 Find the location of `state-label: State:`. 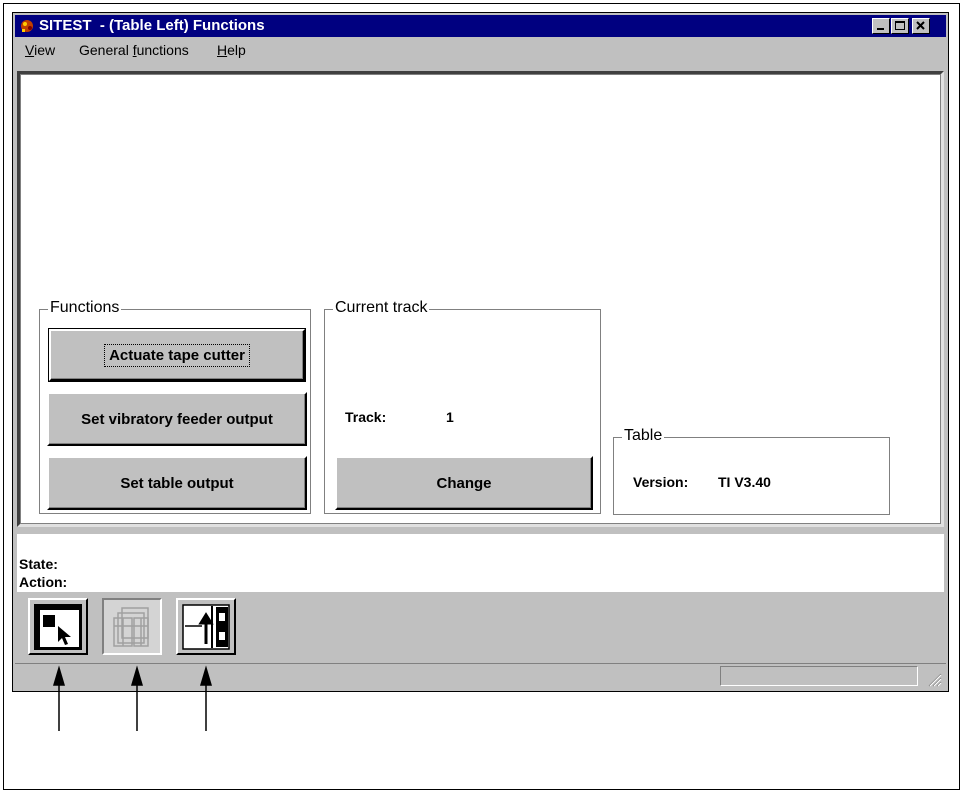

state-label: State: is located at coordinates (38, 564).